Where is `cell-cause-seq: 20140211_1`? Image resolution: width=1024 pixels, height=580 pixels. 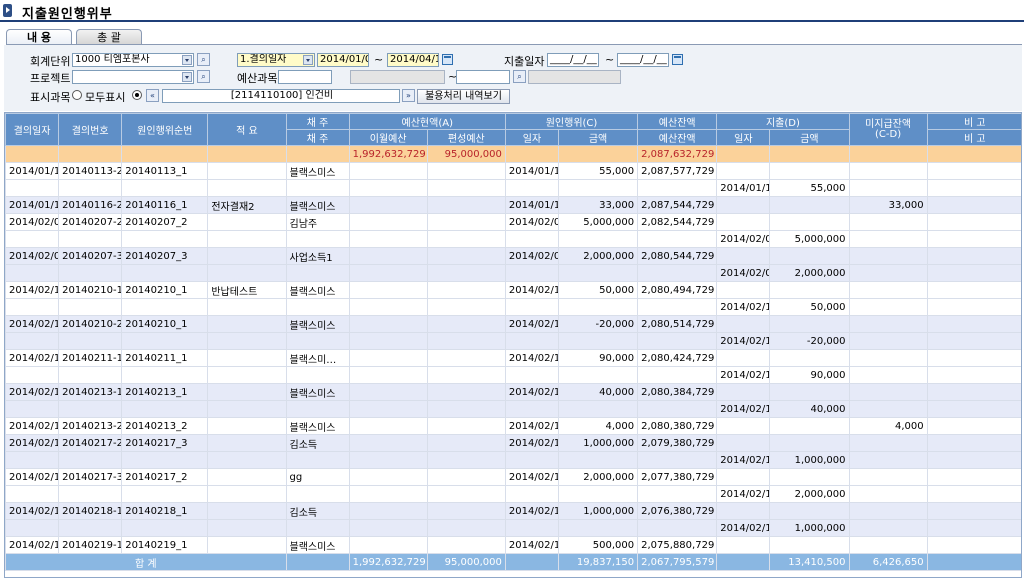
cell-cause-seq: 20140211_1 is located at coordinates (165, 358).